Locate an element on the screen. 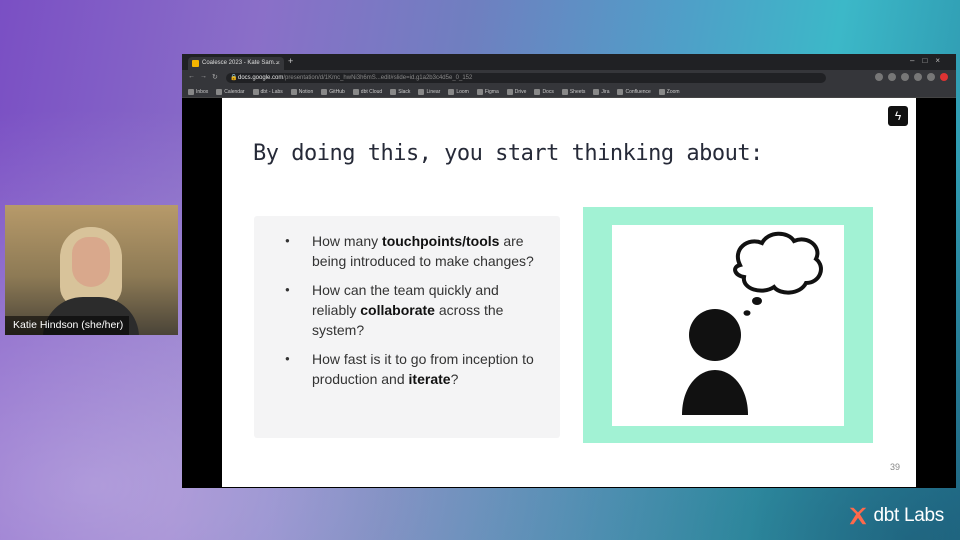 This screenshot has height=540, width=960. menu-icon is located at coordinates (944, 77).